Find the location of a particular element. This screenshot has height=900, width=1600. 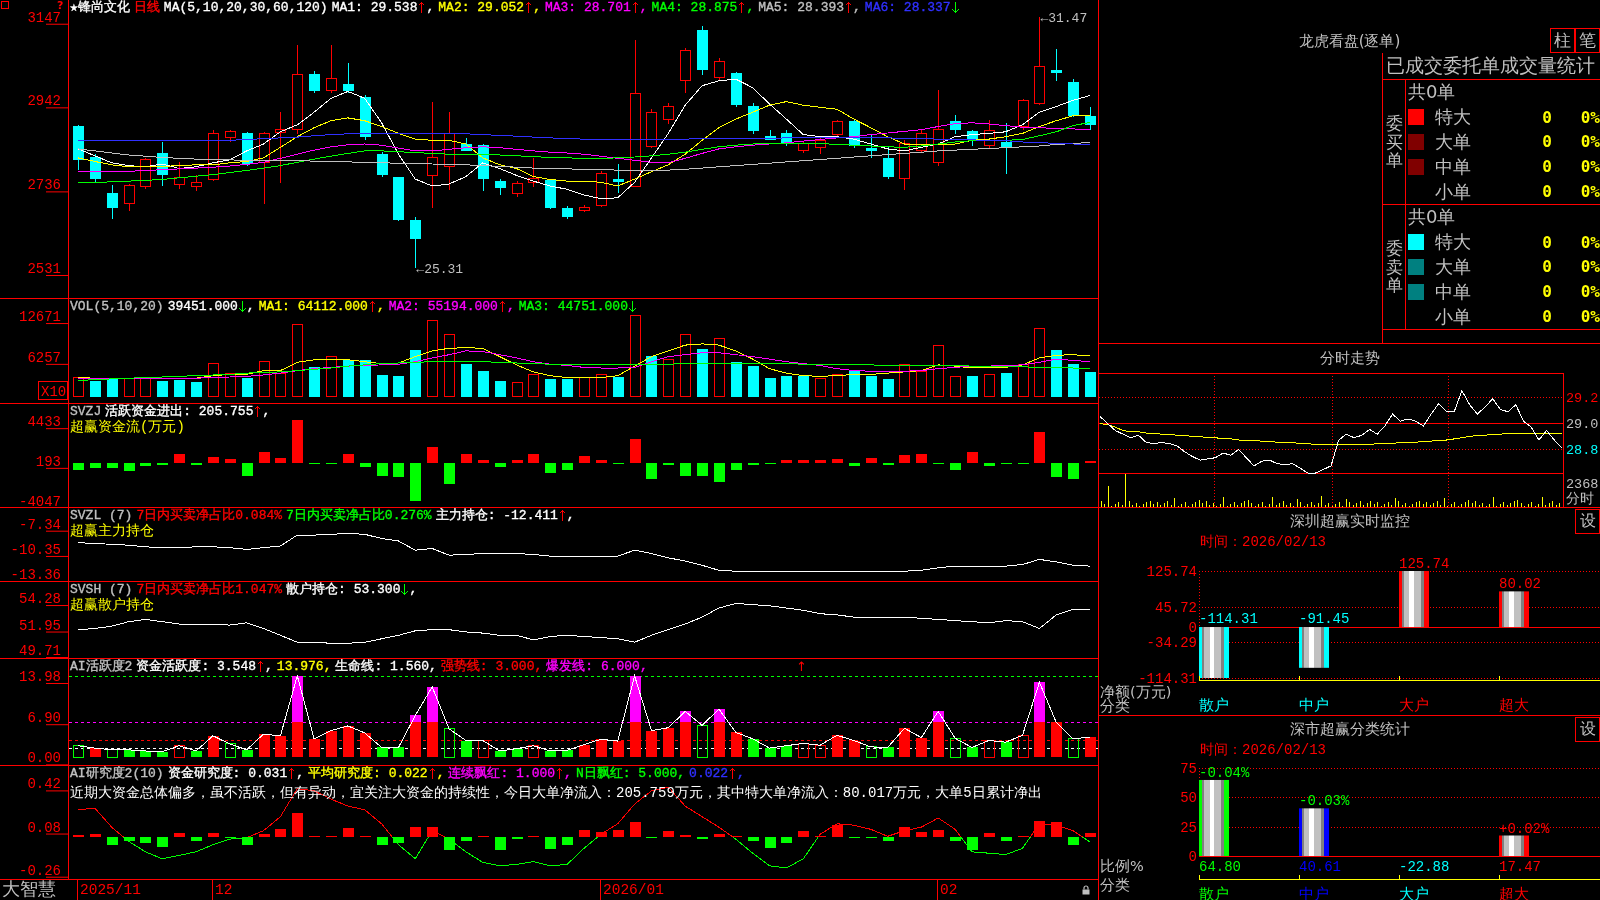

help-mark: ? is located at coordinates (60, 5).